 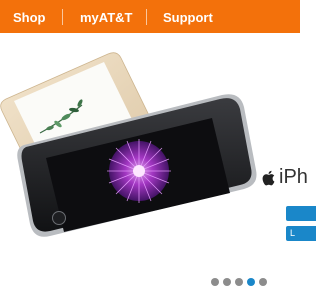 What do you see at coordinates (268, 177) in the screenshot?
I see `apple-logo-icon` at bounding box center [268, 177].